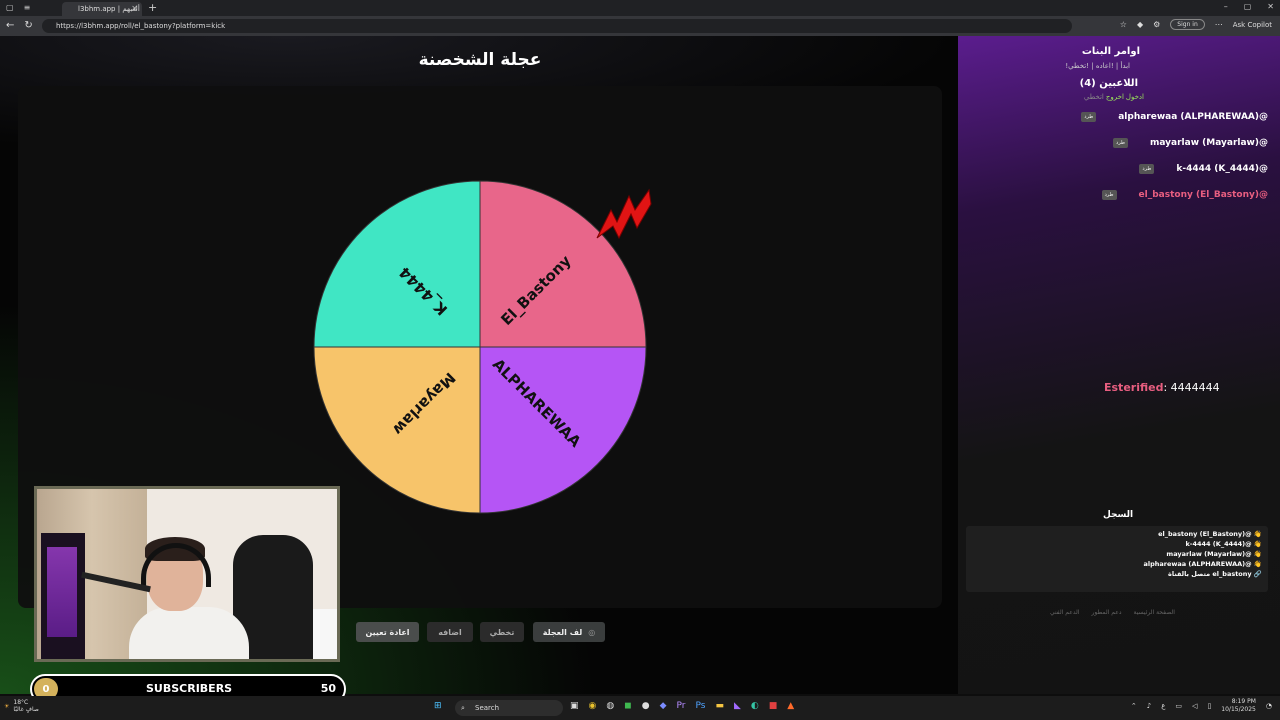 This screenshot has height=720, width=1280. I want to click on commands-title: اوامر البنات, so click(1110, 51).